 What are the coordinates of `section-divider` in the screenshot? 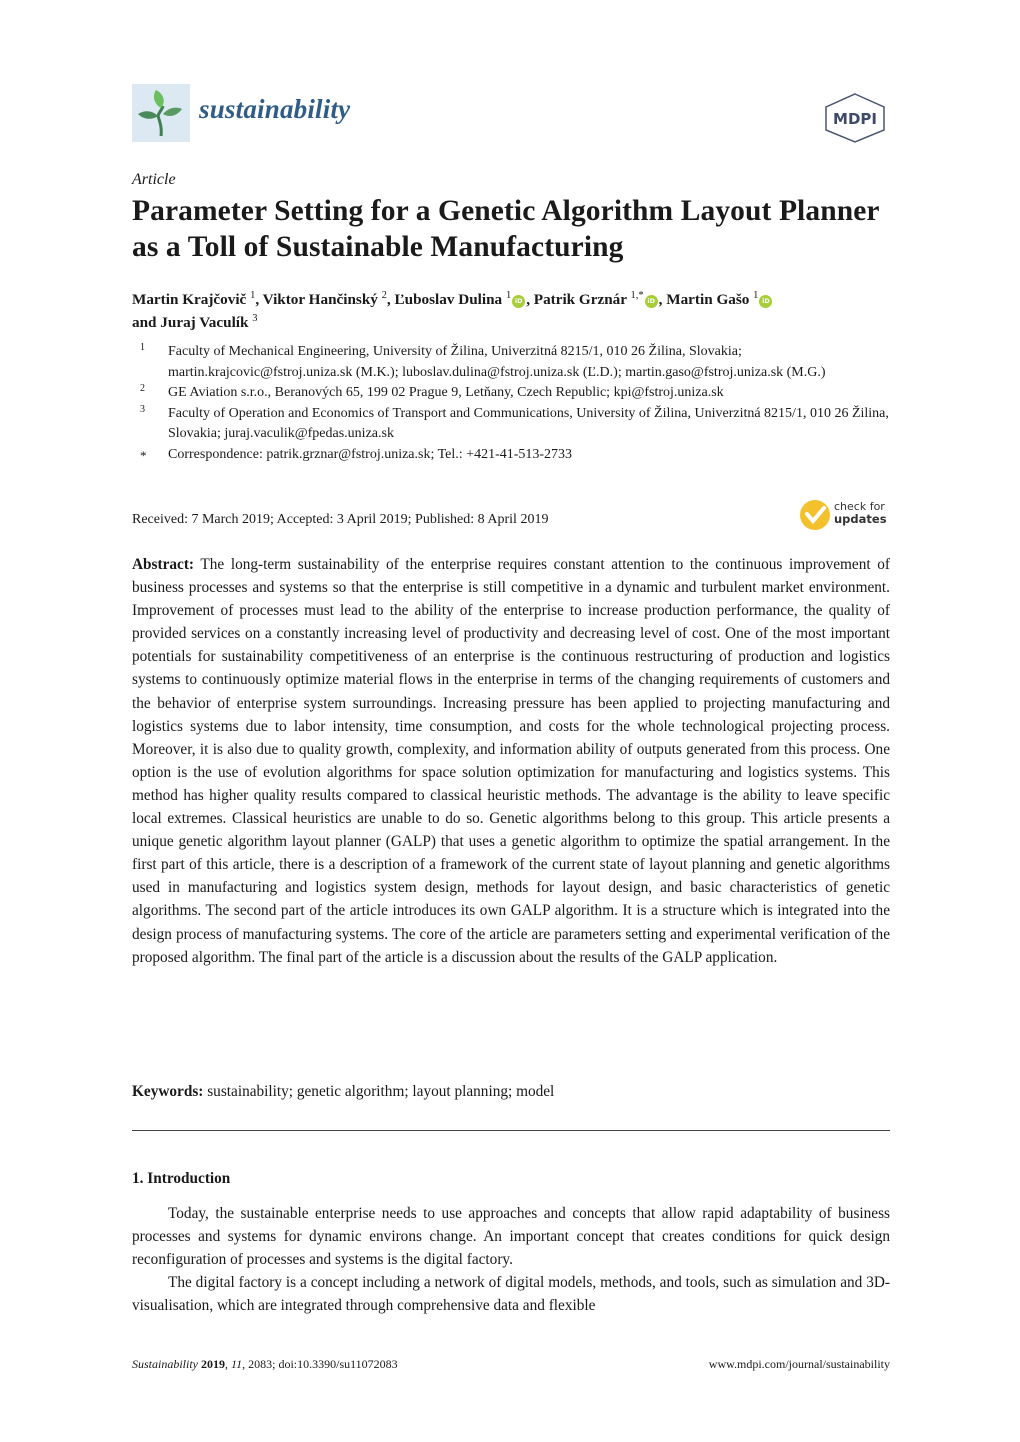 It's located at (511, 1130).